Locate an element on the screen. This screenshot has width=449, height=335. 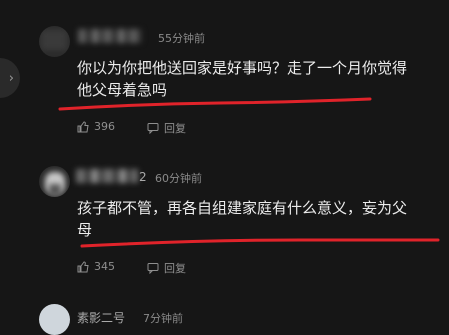
comment-text-line: 你以为你把他送回家是好事吗？走了一个月你觉得 is located at coordinates (242, 68).